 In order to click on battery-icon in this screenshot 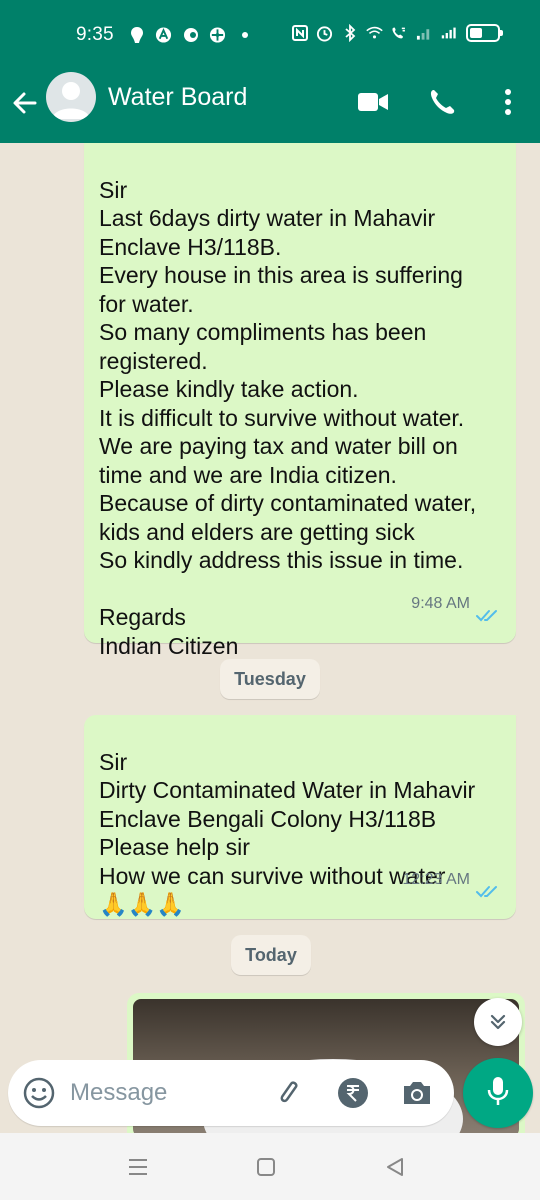, I will do `click(484, 33)`.